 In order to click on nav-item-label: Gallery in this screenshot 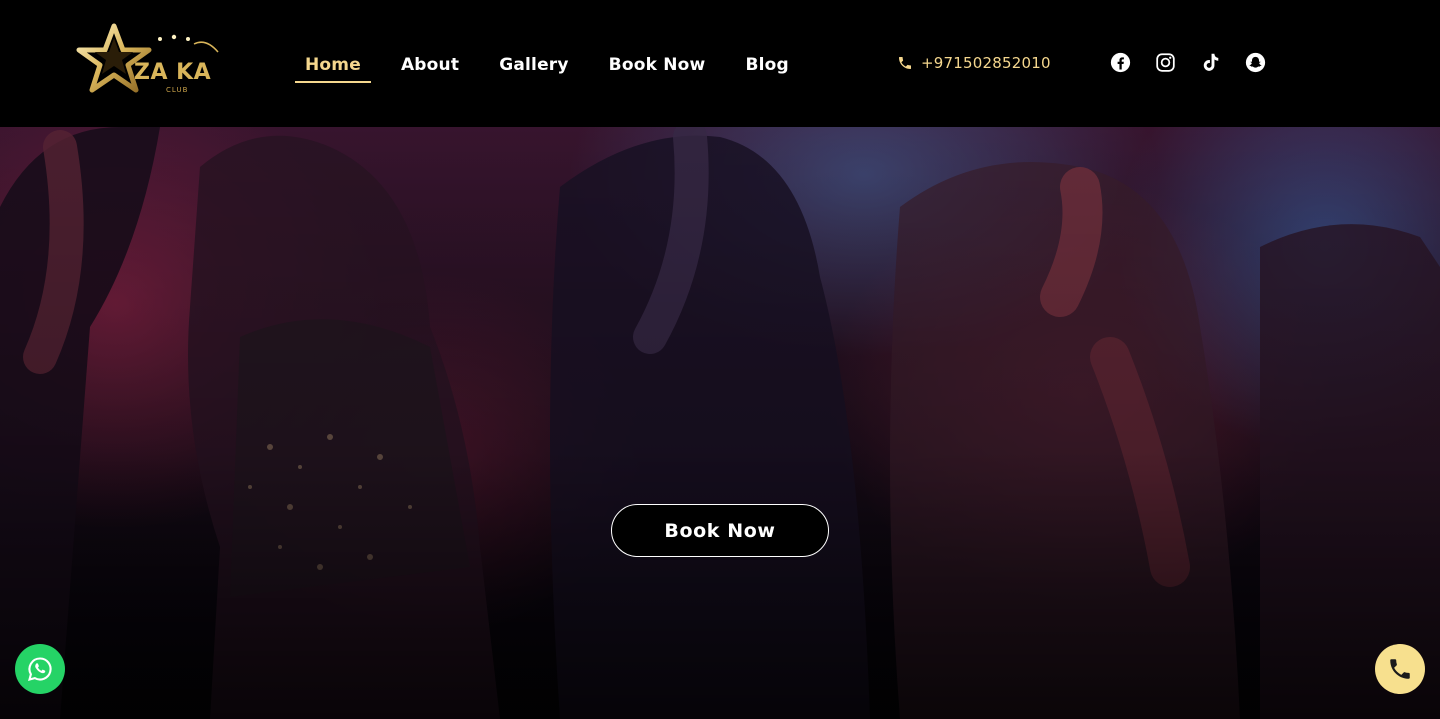, I will do `click(534, 65)`.